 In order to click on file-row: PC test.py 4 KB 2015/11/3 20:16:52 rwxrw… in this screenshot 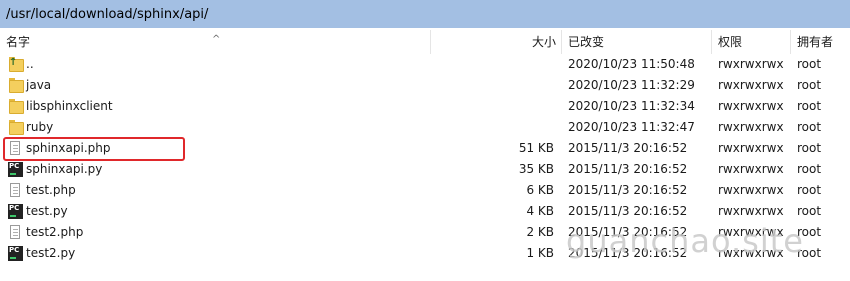, I will do `click(425, 211)`.